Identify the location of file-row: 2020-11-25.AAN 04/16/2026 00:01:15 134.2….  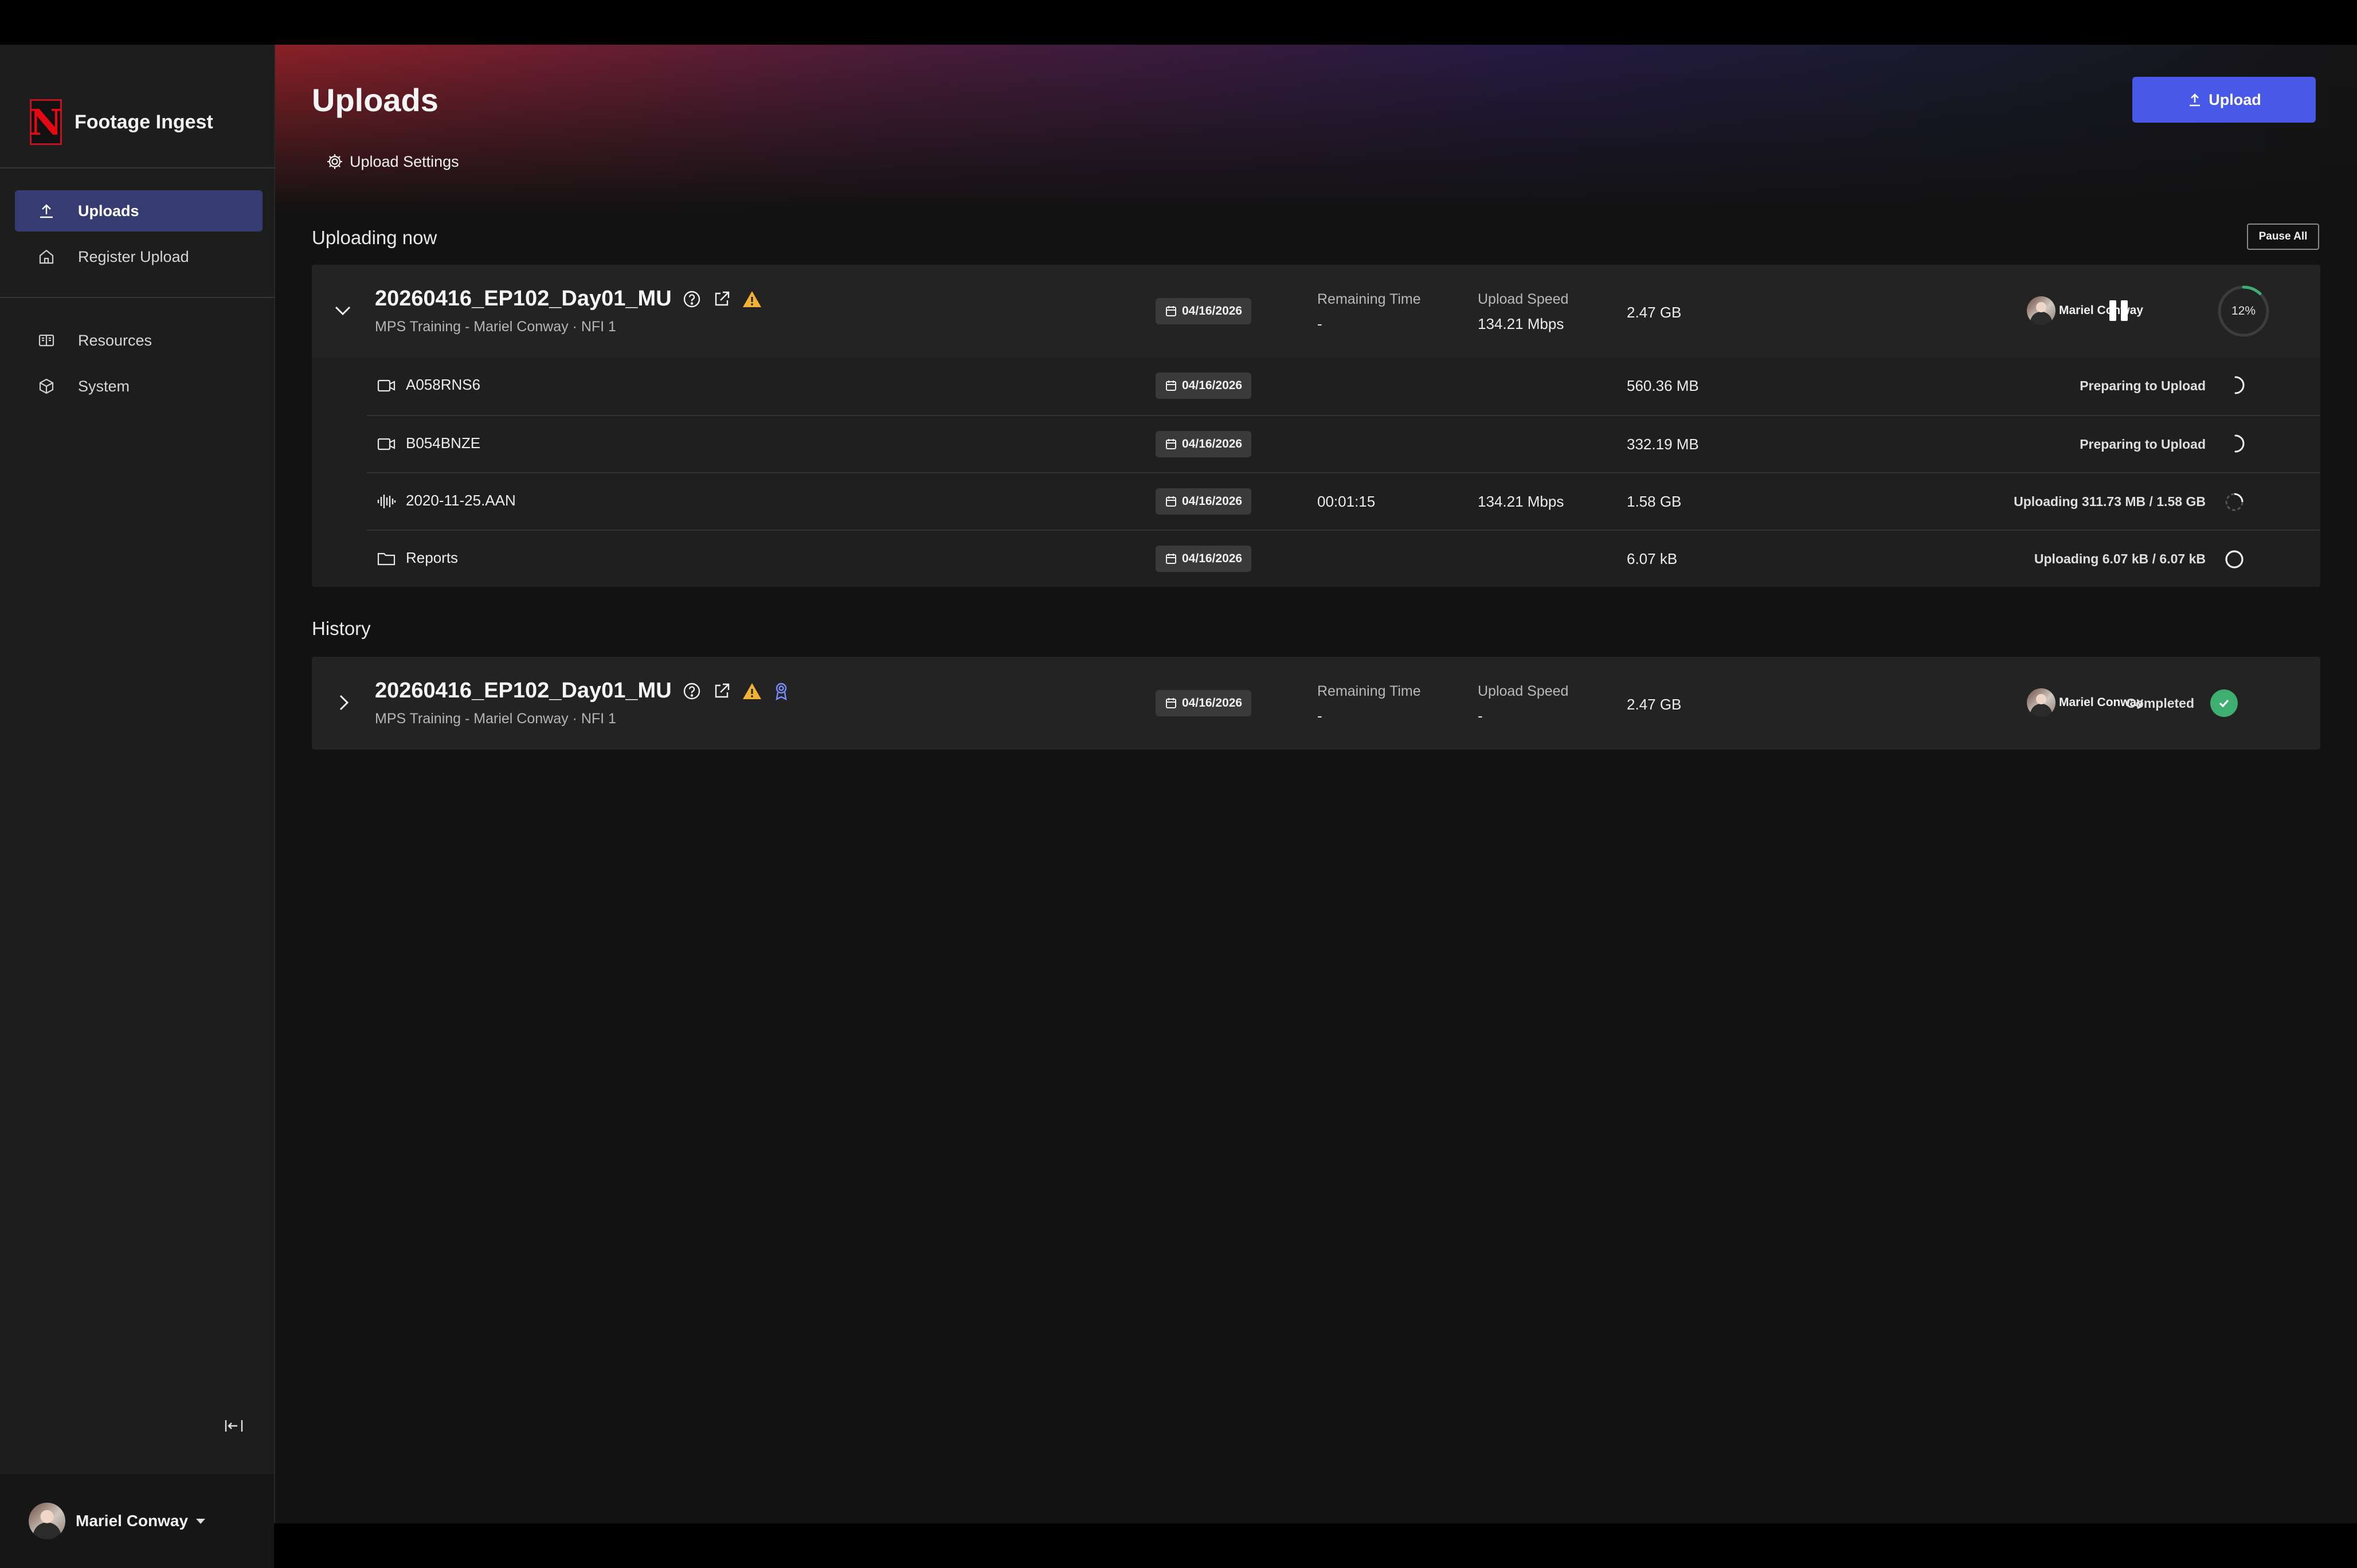
(1343, 501).